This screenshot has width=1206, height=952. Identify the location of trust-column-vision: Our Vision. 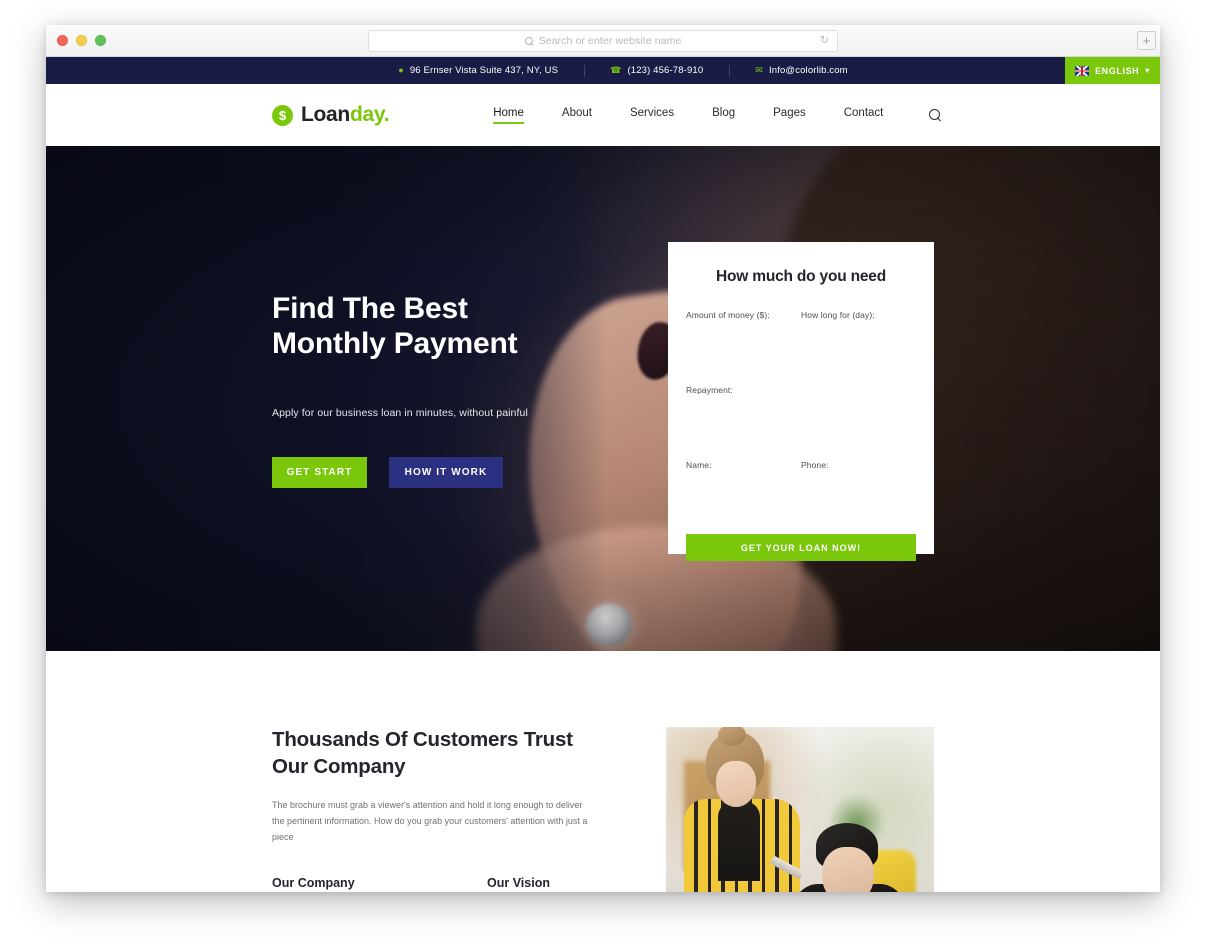
(571, 884).